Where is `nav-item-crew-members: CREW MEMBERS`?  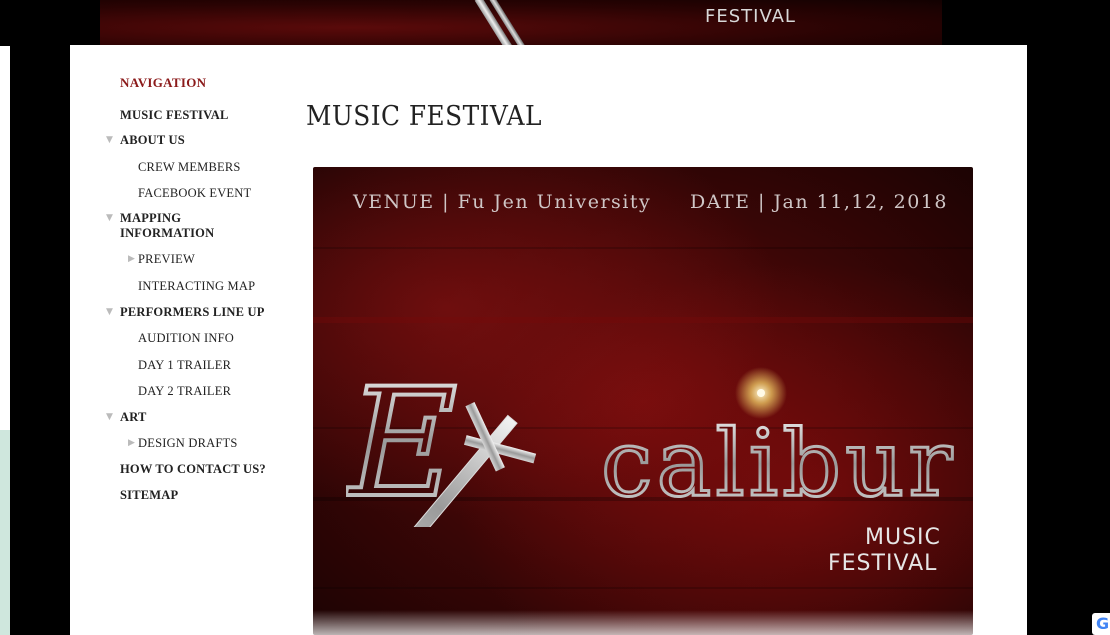 nav-item-crew-members: CREW MEMBERS is located at coordinates (189, 167).